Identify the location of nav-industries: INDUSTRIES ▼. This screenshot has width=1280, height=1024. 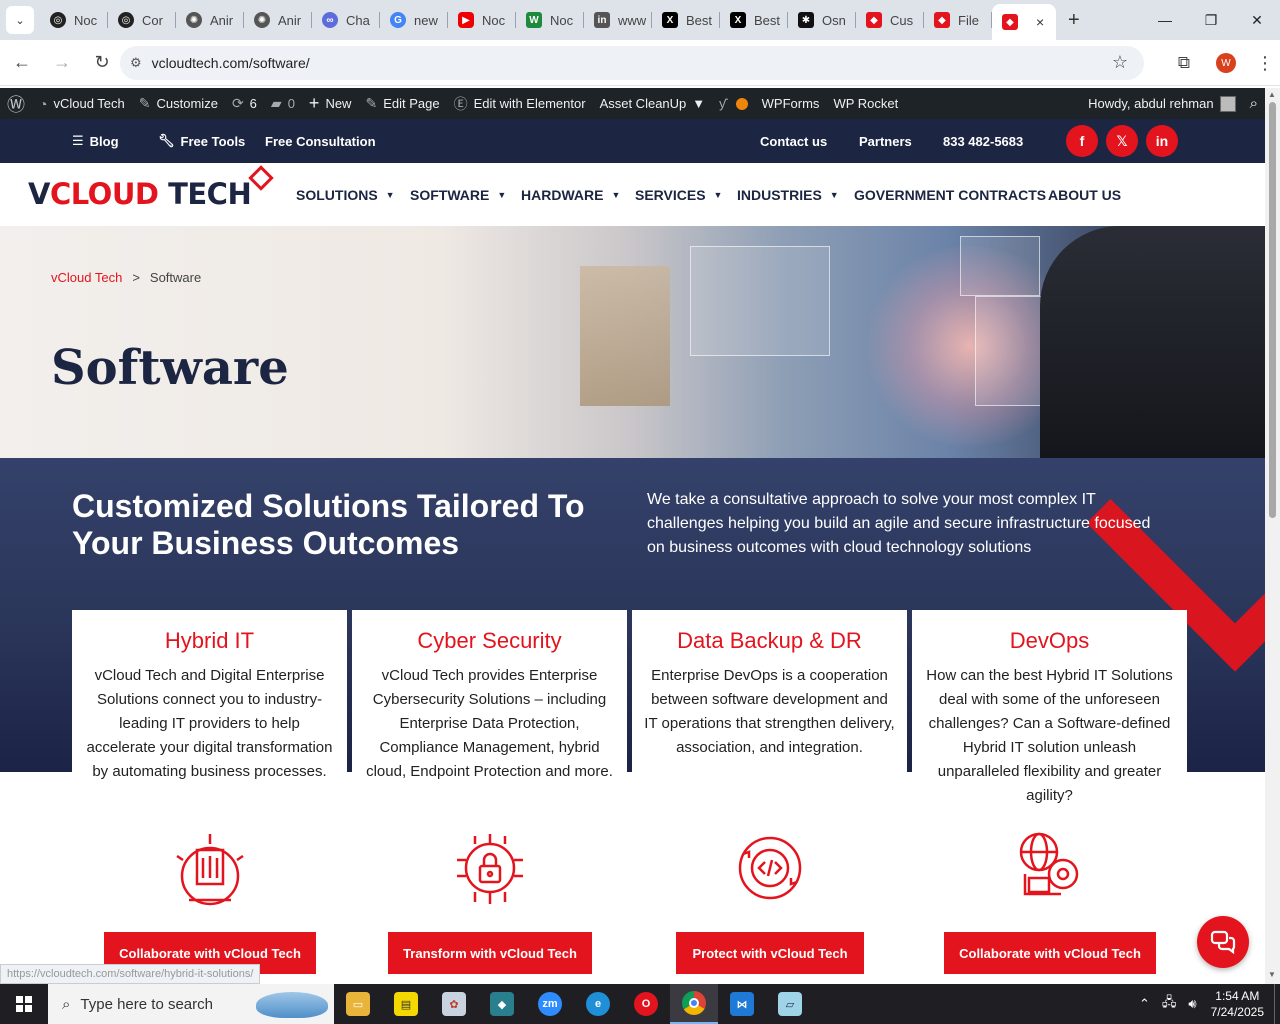
(788, 194).